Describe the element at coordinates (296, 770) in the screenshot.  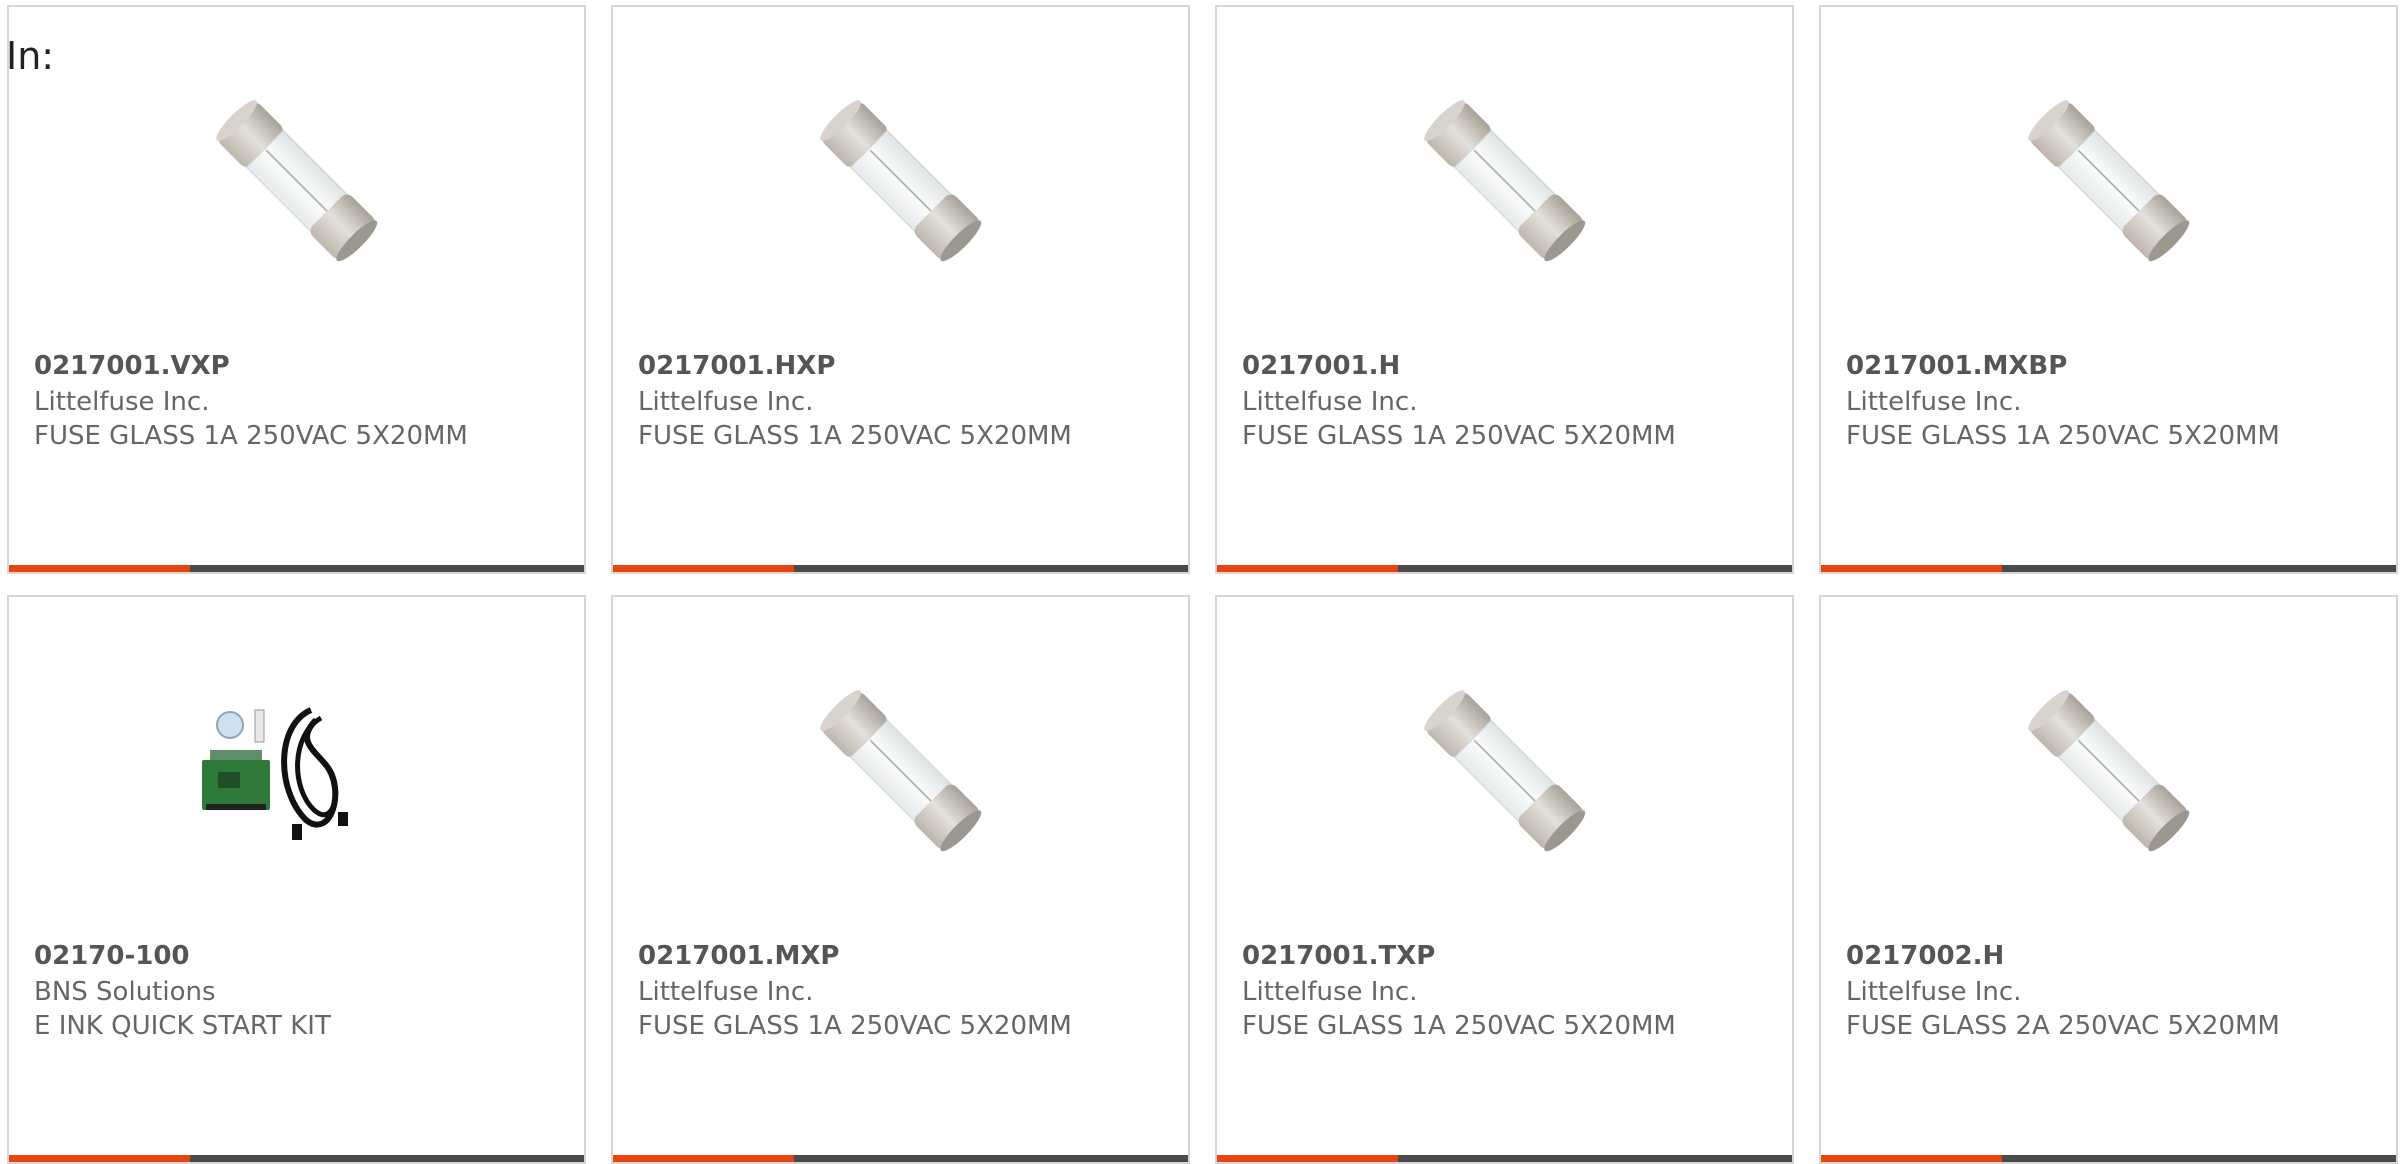
I see `kit-image` at that location.